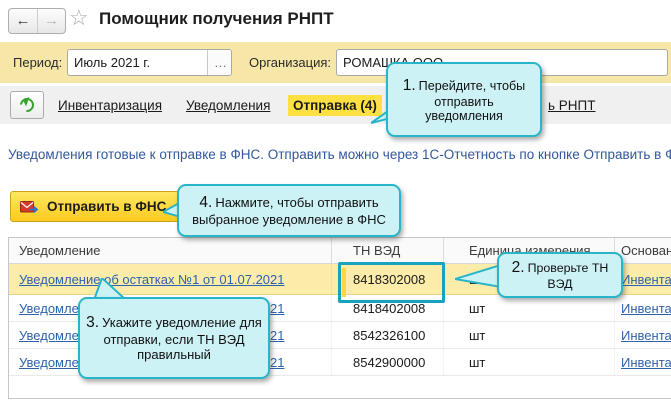  I want to click on organization-label: Организация:, so click(290, 62).